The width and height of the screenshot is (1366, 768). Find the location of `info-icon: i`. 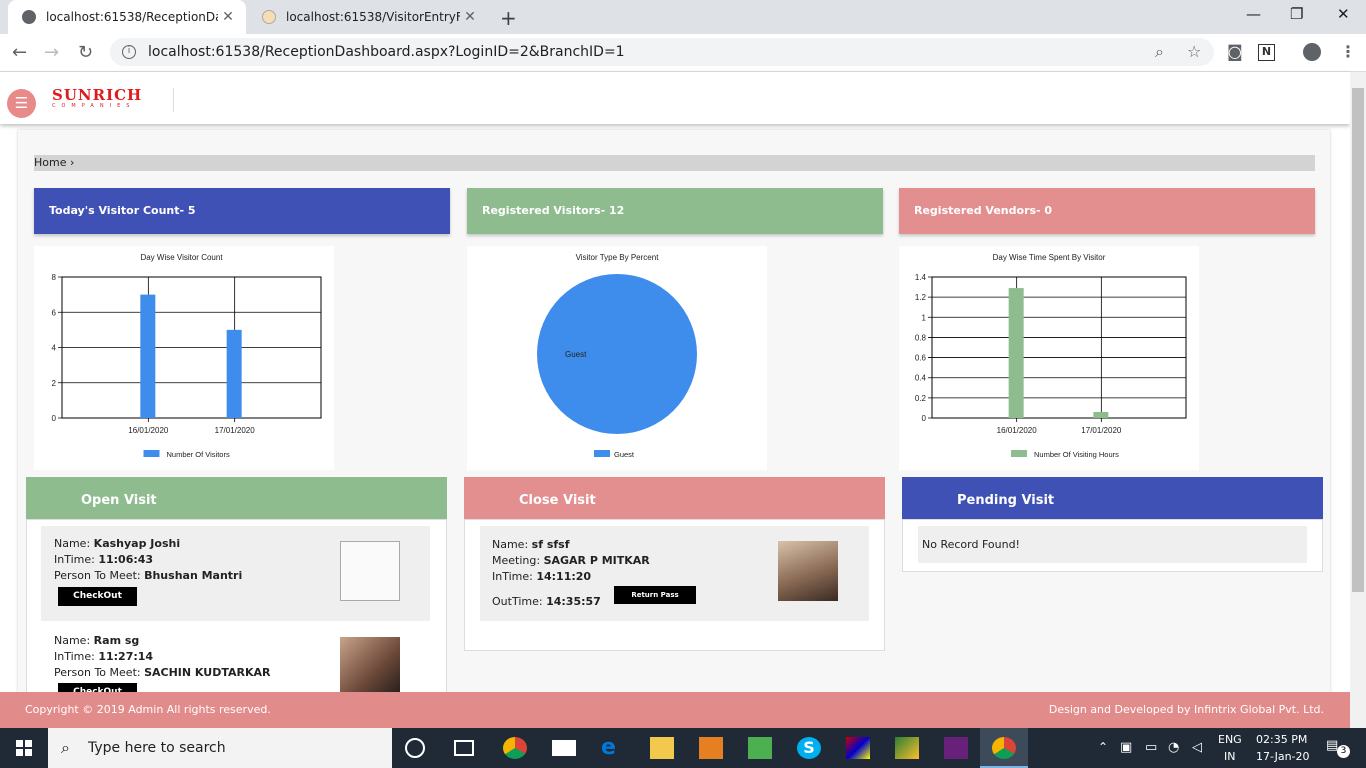

info-icon: i is located at coordinates (129, 52).